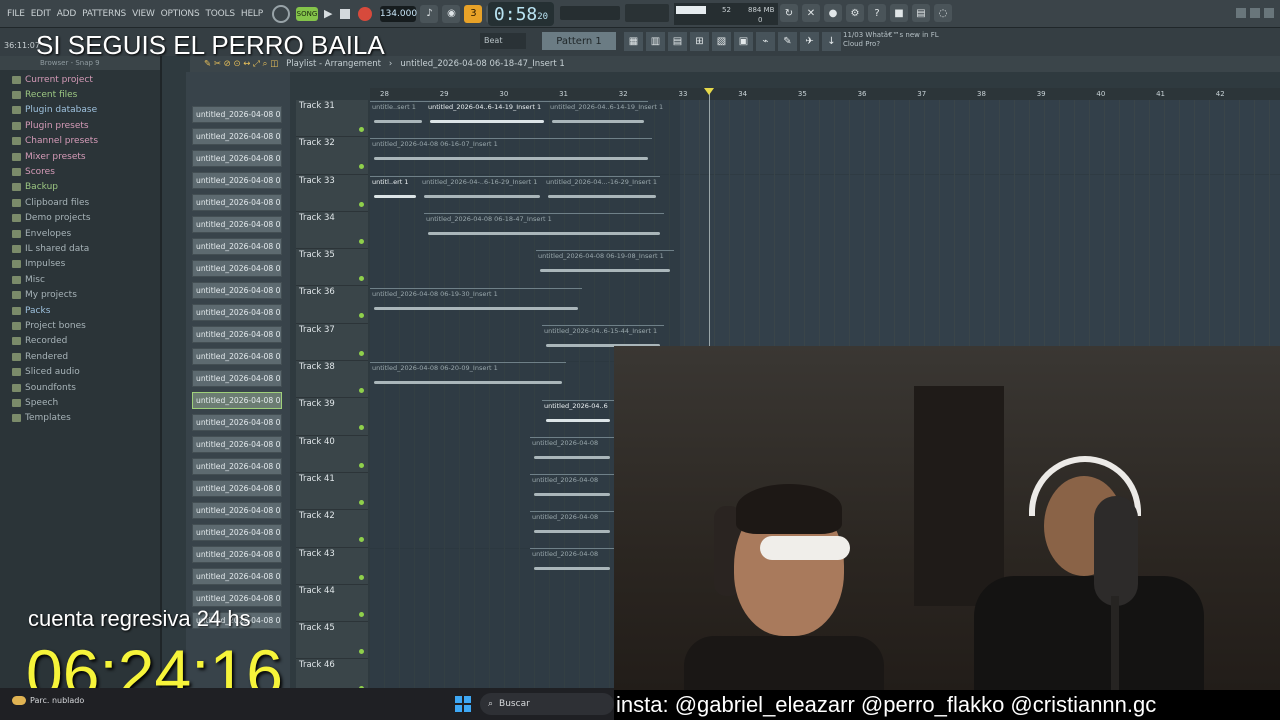 The width and height of the screenshot is (1280, 720). What do you see at coordinates (709, 91) in the screenshot?
I see `playhead-marker` at bounding box center [709, 91].